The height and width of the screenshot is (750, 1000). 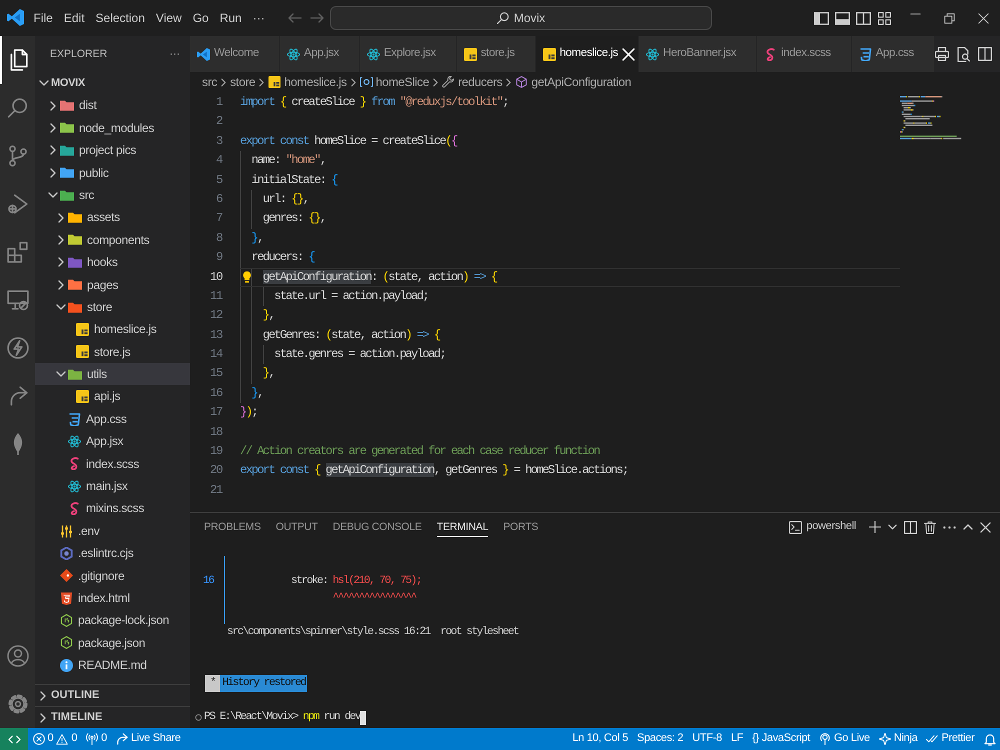 I want to click on tree-item: README.md, so click(x=112, y=665).